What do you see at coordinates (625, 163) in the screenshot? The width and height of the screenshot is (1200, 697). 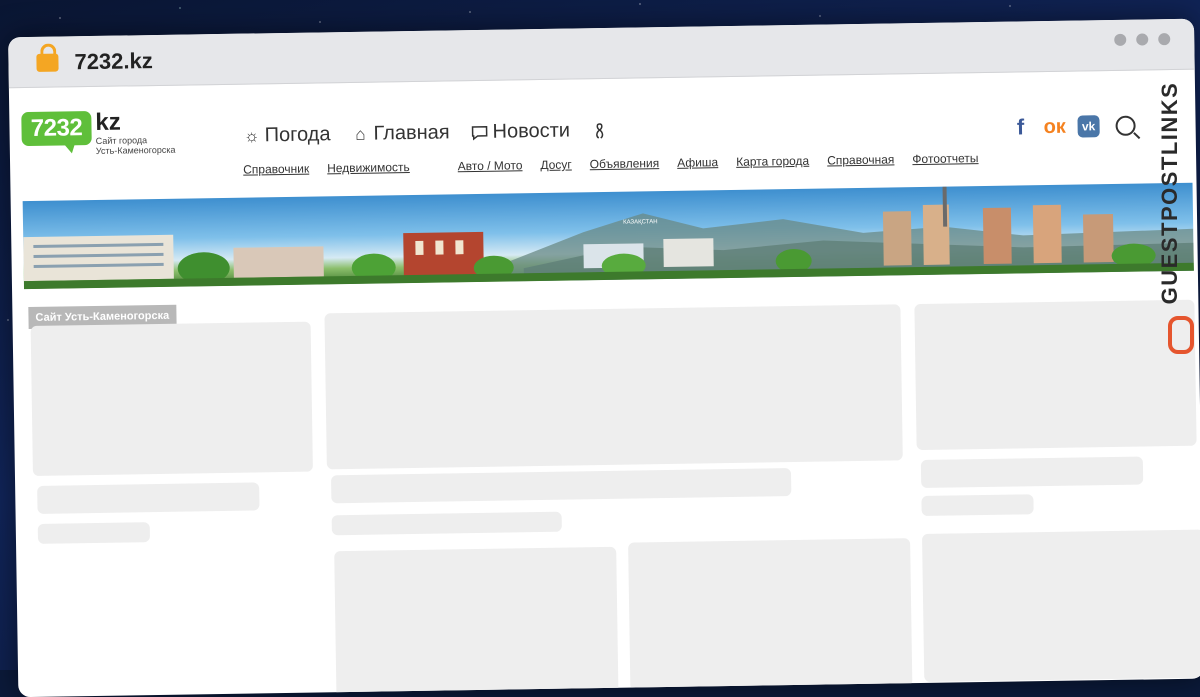 I see `subnav-classifieds: Объявления` at bounding box center [625, 163].